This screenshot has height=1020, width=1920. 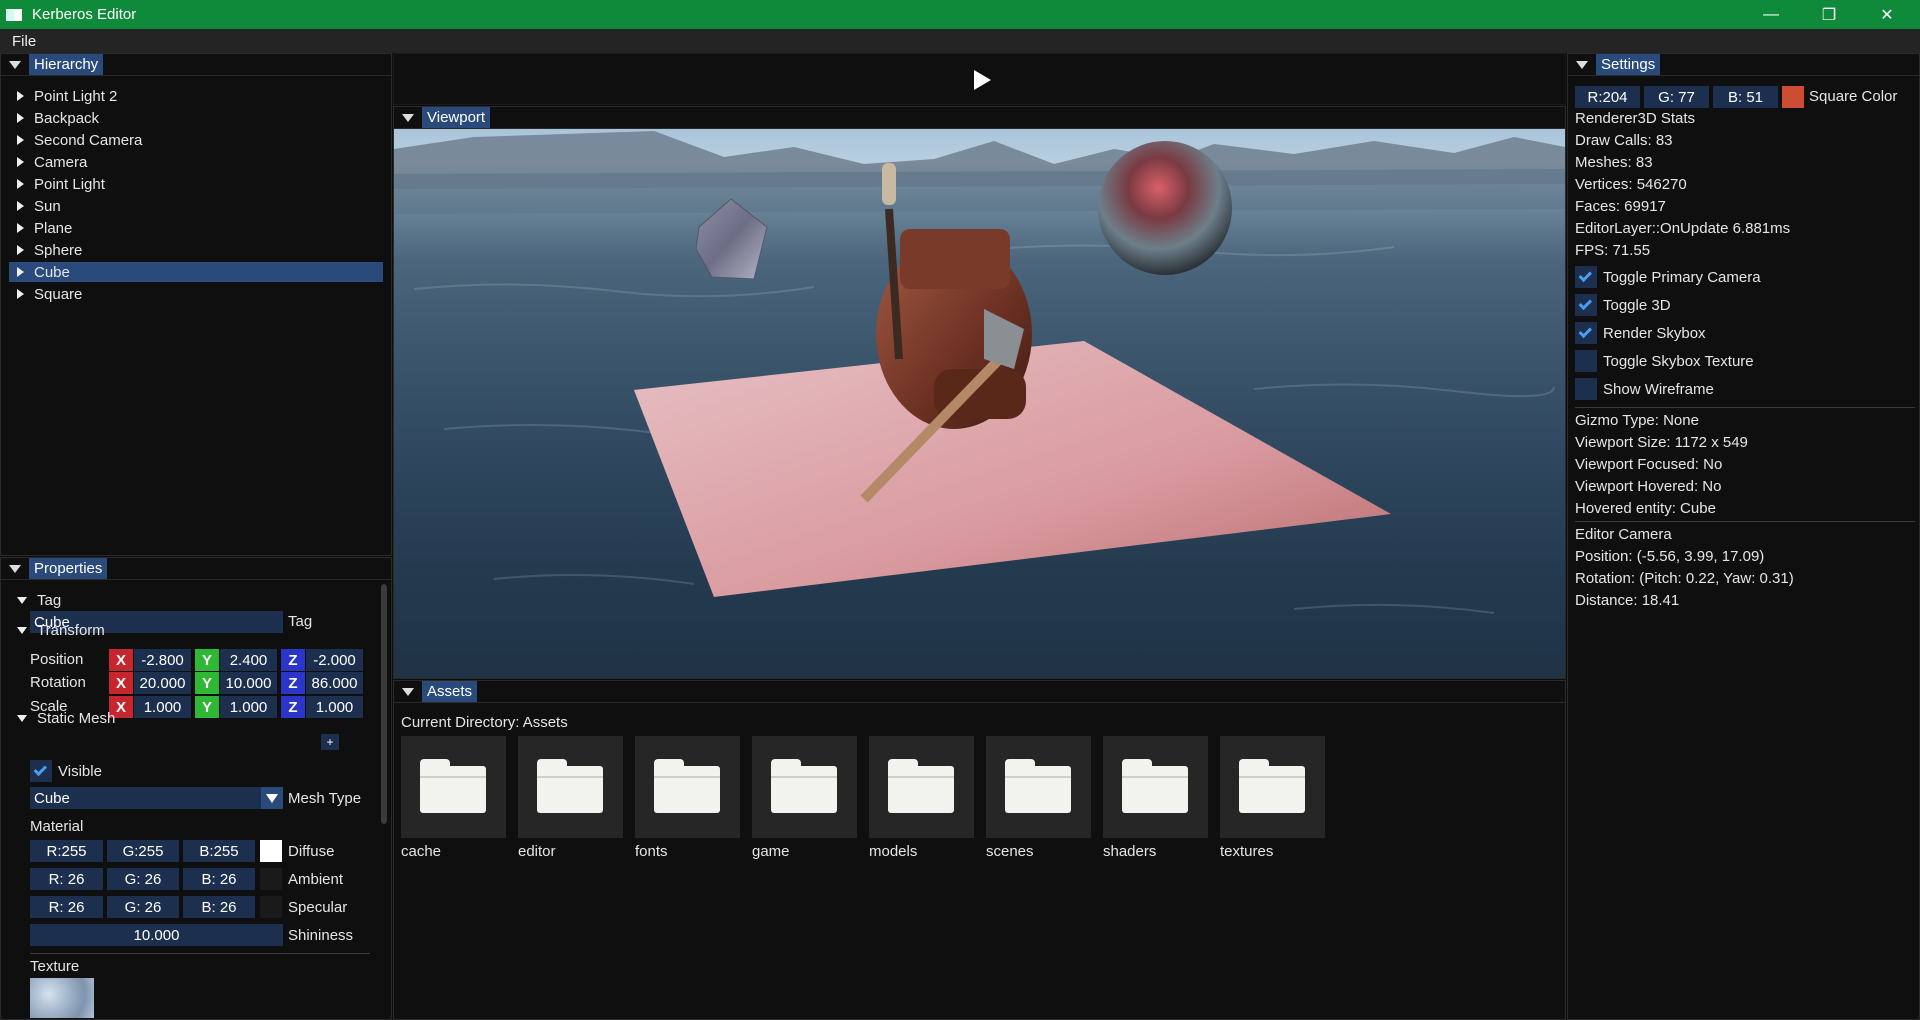 What do you see at coordinates (1607, 97) in the screenshot?
I see `square-color-r: R:204` at bounding box center [1607, 97].